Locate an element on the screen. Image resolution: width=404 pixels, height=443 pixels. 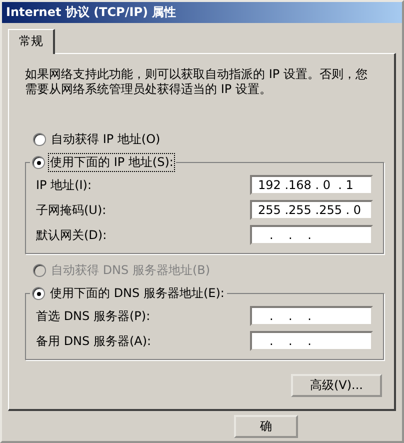
ip-address-field: 192 .168 . 0 . 1 is located at coordinates (311, 185).